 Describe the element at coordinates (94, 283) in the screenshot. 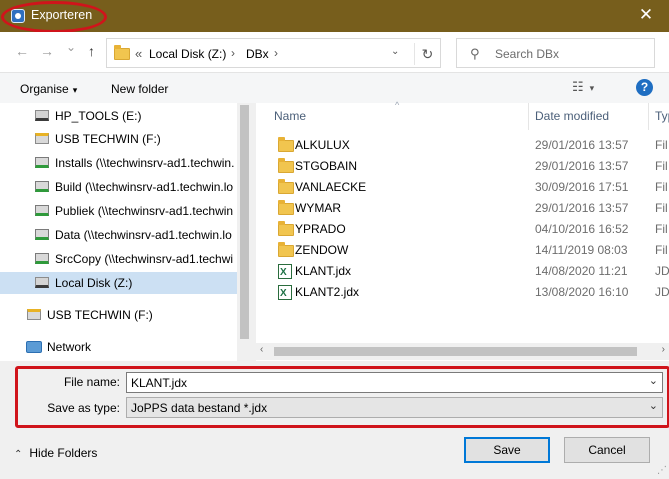

I see `nav-item-label: Local Disk (Z:)` at that location.